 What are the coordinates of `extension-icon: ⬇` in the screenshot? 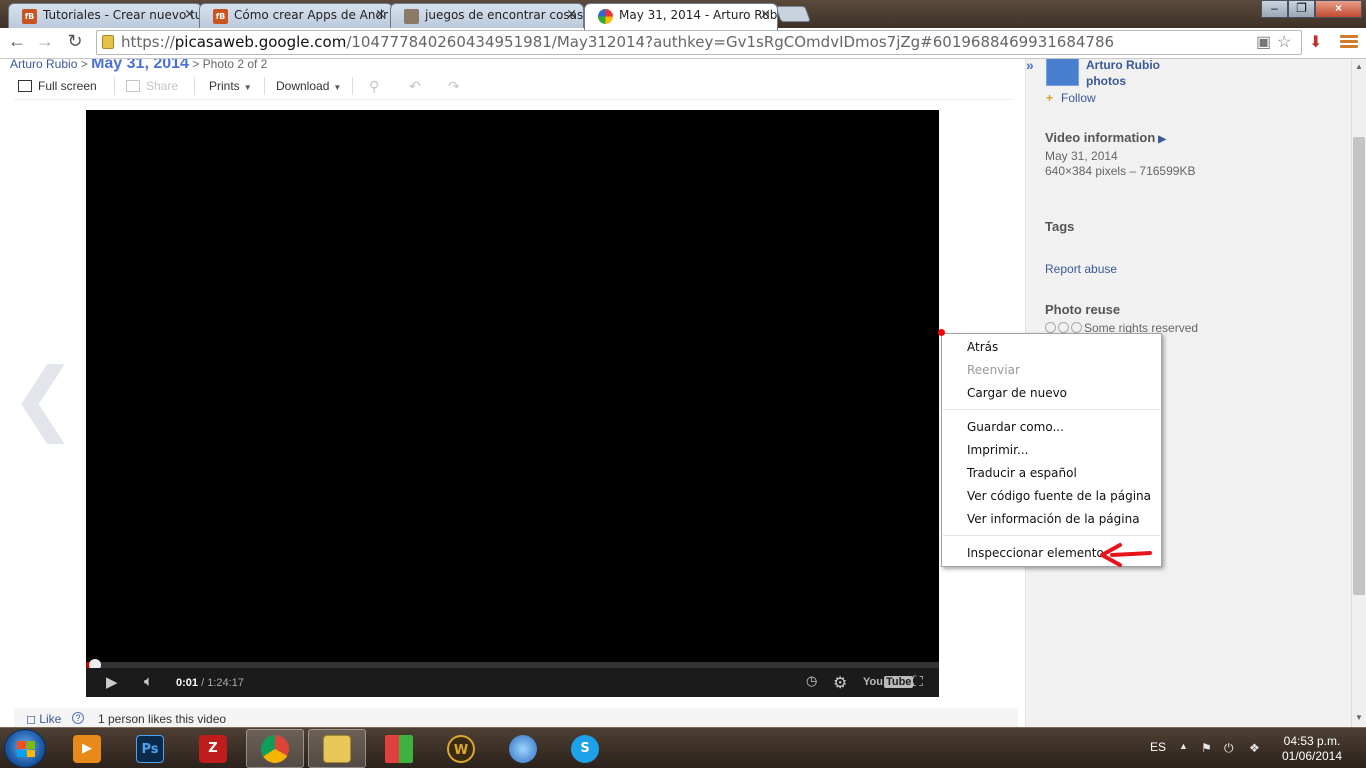 It's located at (1315, 42).